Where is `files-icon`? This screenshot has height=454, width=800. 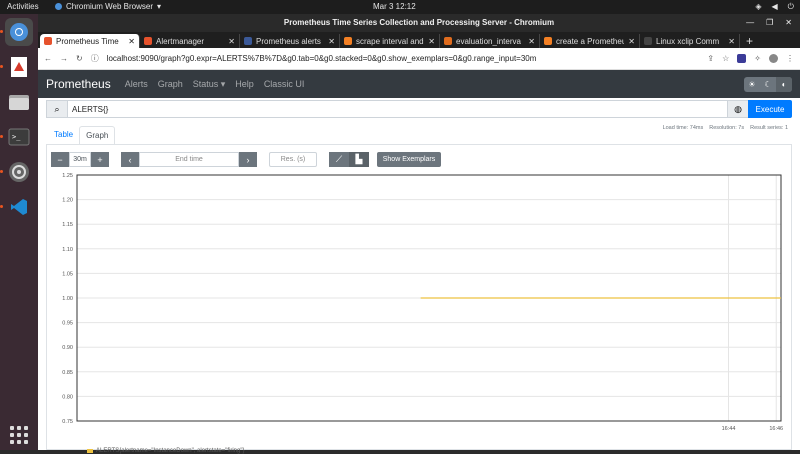 files-icon is located at coordinates (19, 102).